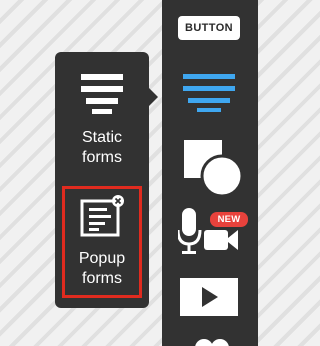  Describe the element at coordinates (209, 28) in the screenshot. I see `button-tool: BUTTON` at that location.